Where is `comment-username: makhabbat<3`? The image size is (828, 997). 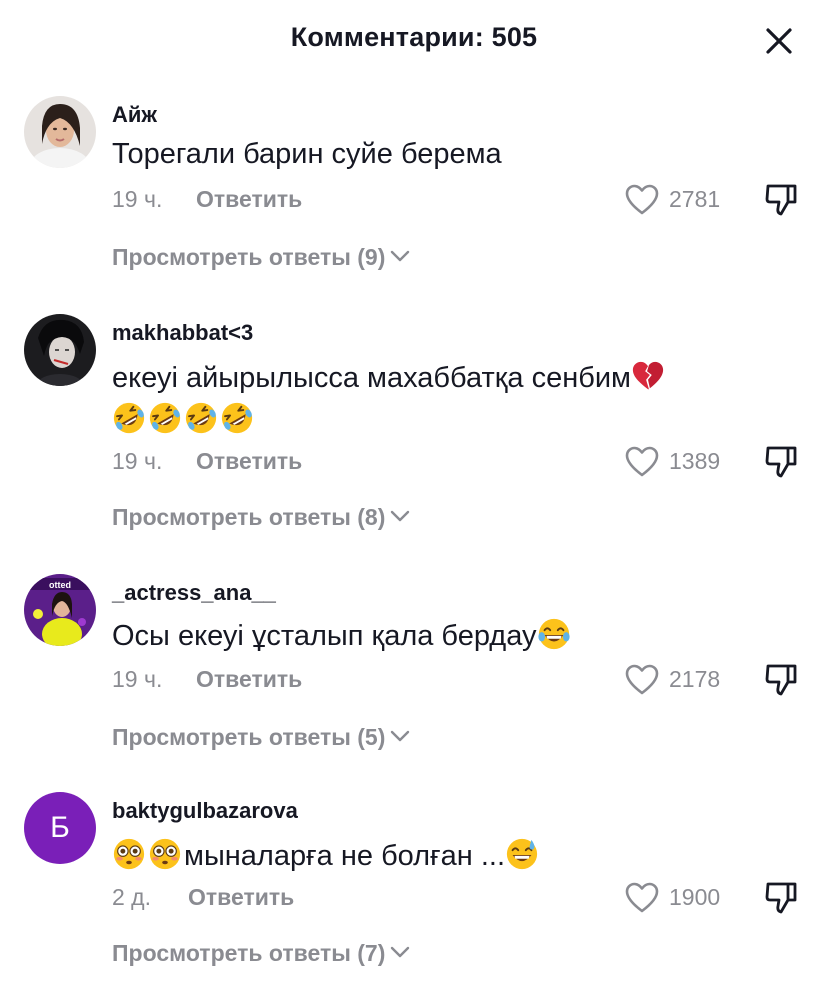
comment-username: makhabbat<3 is located at coordinates (182, 333).